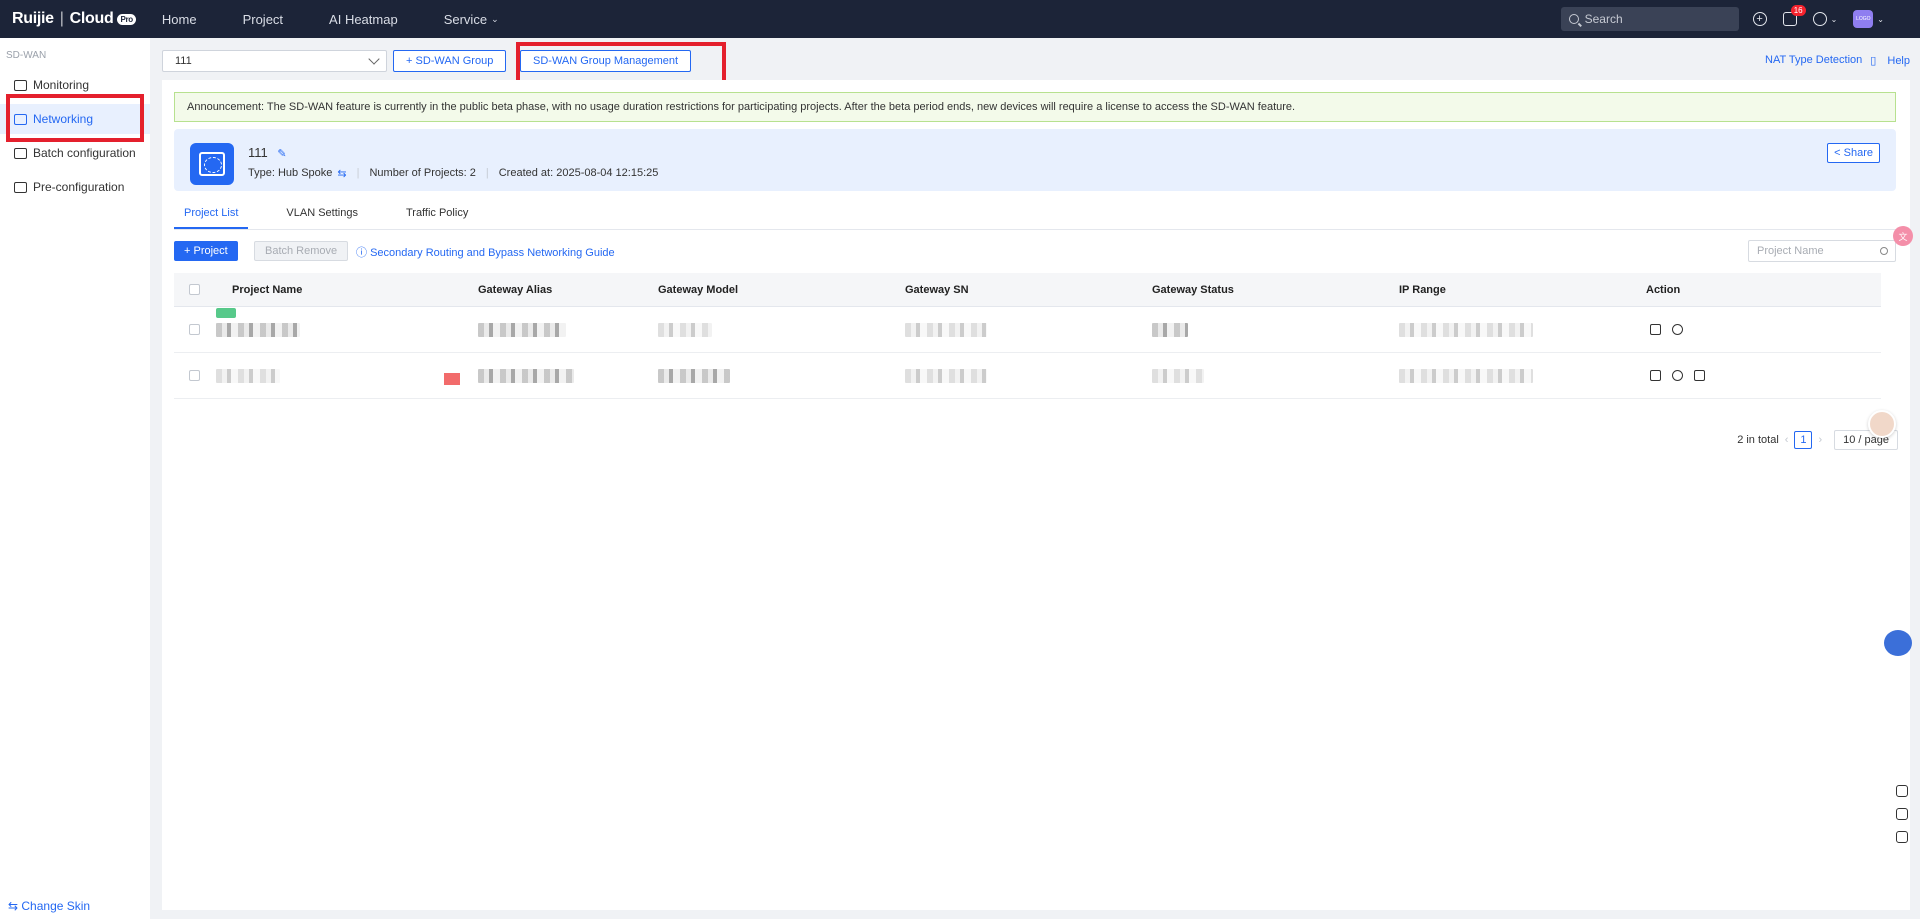 Image resolution: width=1920 pixels, height=919 pixels. What do you see at coordinates (1858, 153) in the screenshot?
I see `share-label: Share` at bounding box center [1858, 153].